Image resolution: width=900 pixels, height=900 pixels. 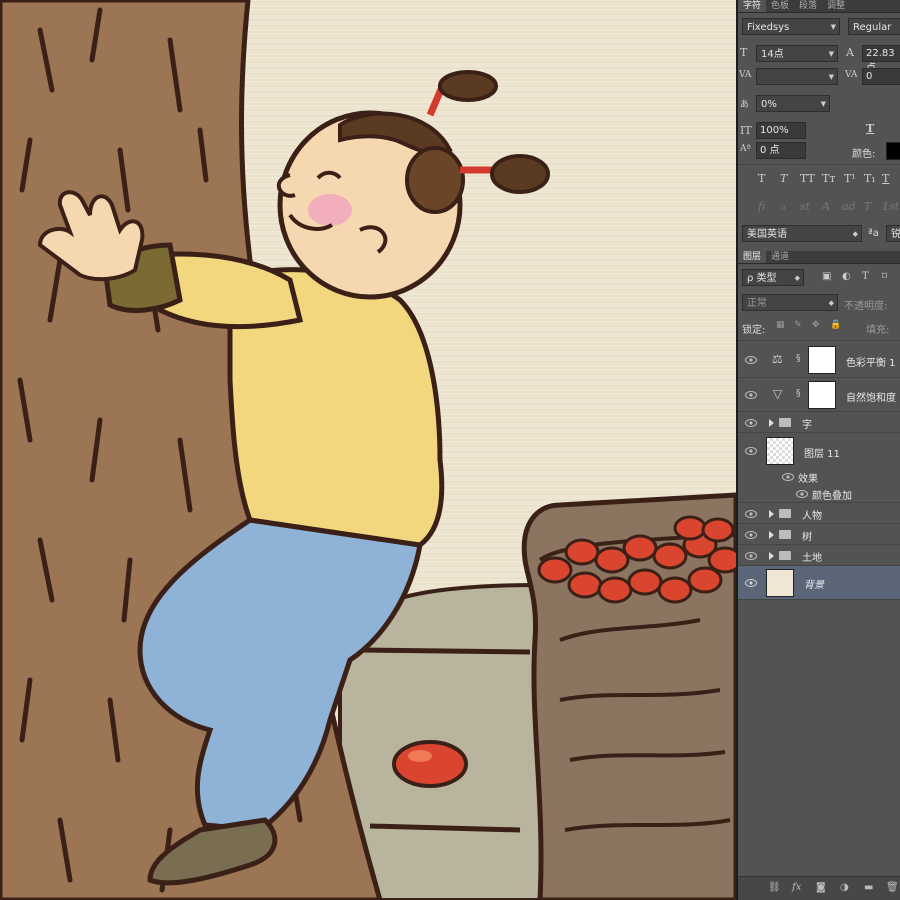 I want to click on all-caps-button: TT, so click(x=807, y=178).